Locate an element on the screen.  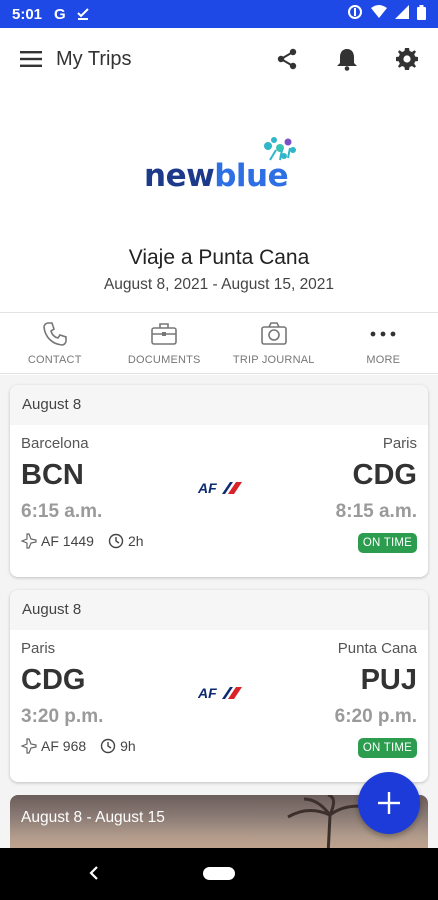
signal-icon is located at coordinates (402, 14).